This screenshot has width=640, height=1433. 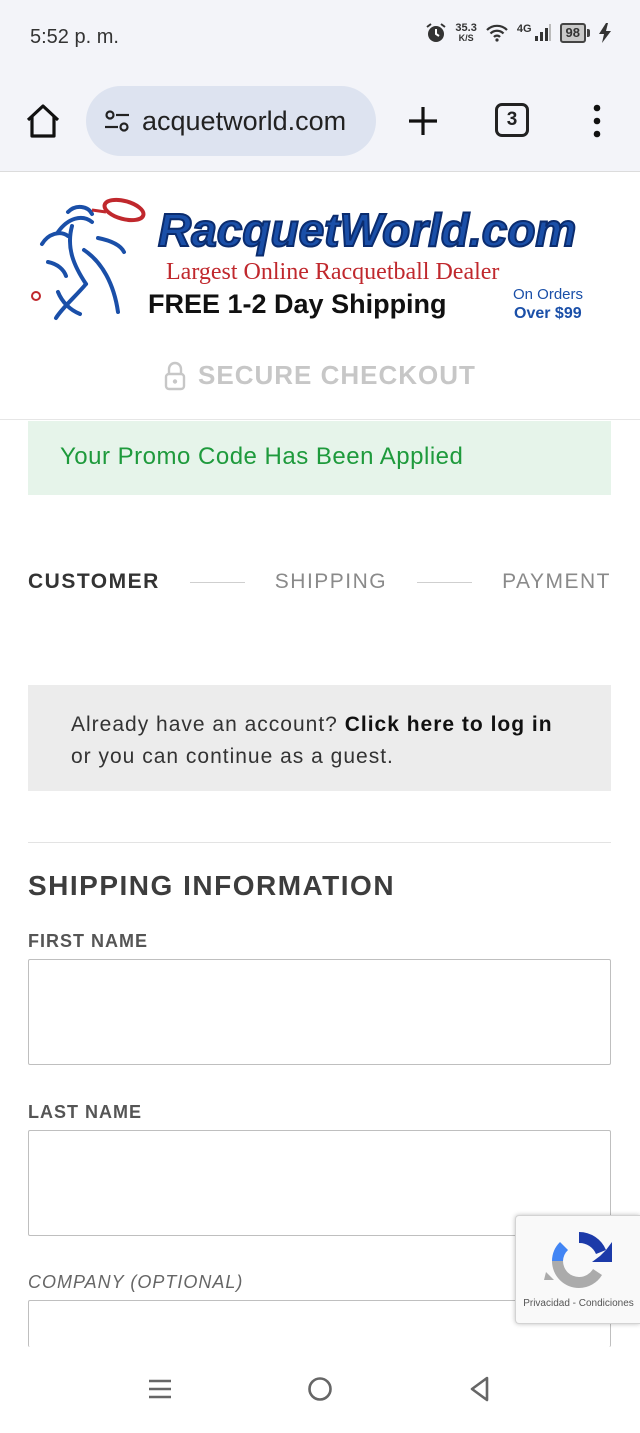 I want to click on recaptcha-terms: Privacidad - Condiciones, so click(x=578, y=1303).